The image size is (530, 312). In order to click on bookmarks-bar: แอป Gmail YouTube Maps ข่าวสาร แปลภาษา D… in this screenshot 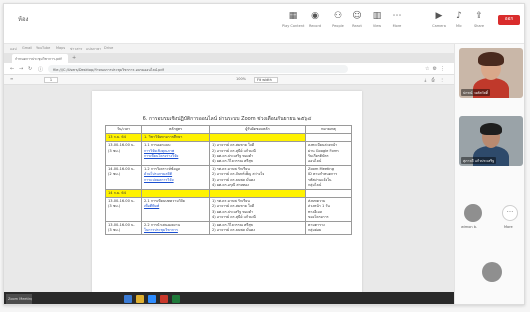, I will do `click(229, 48)`.